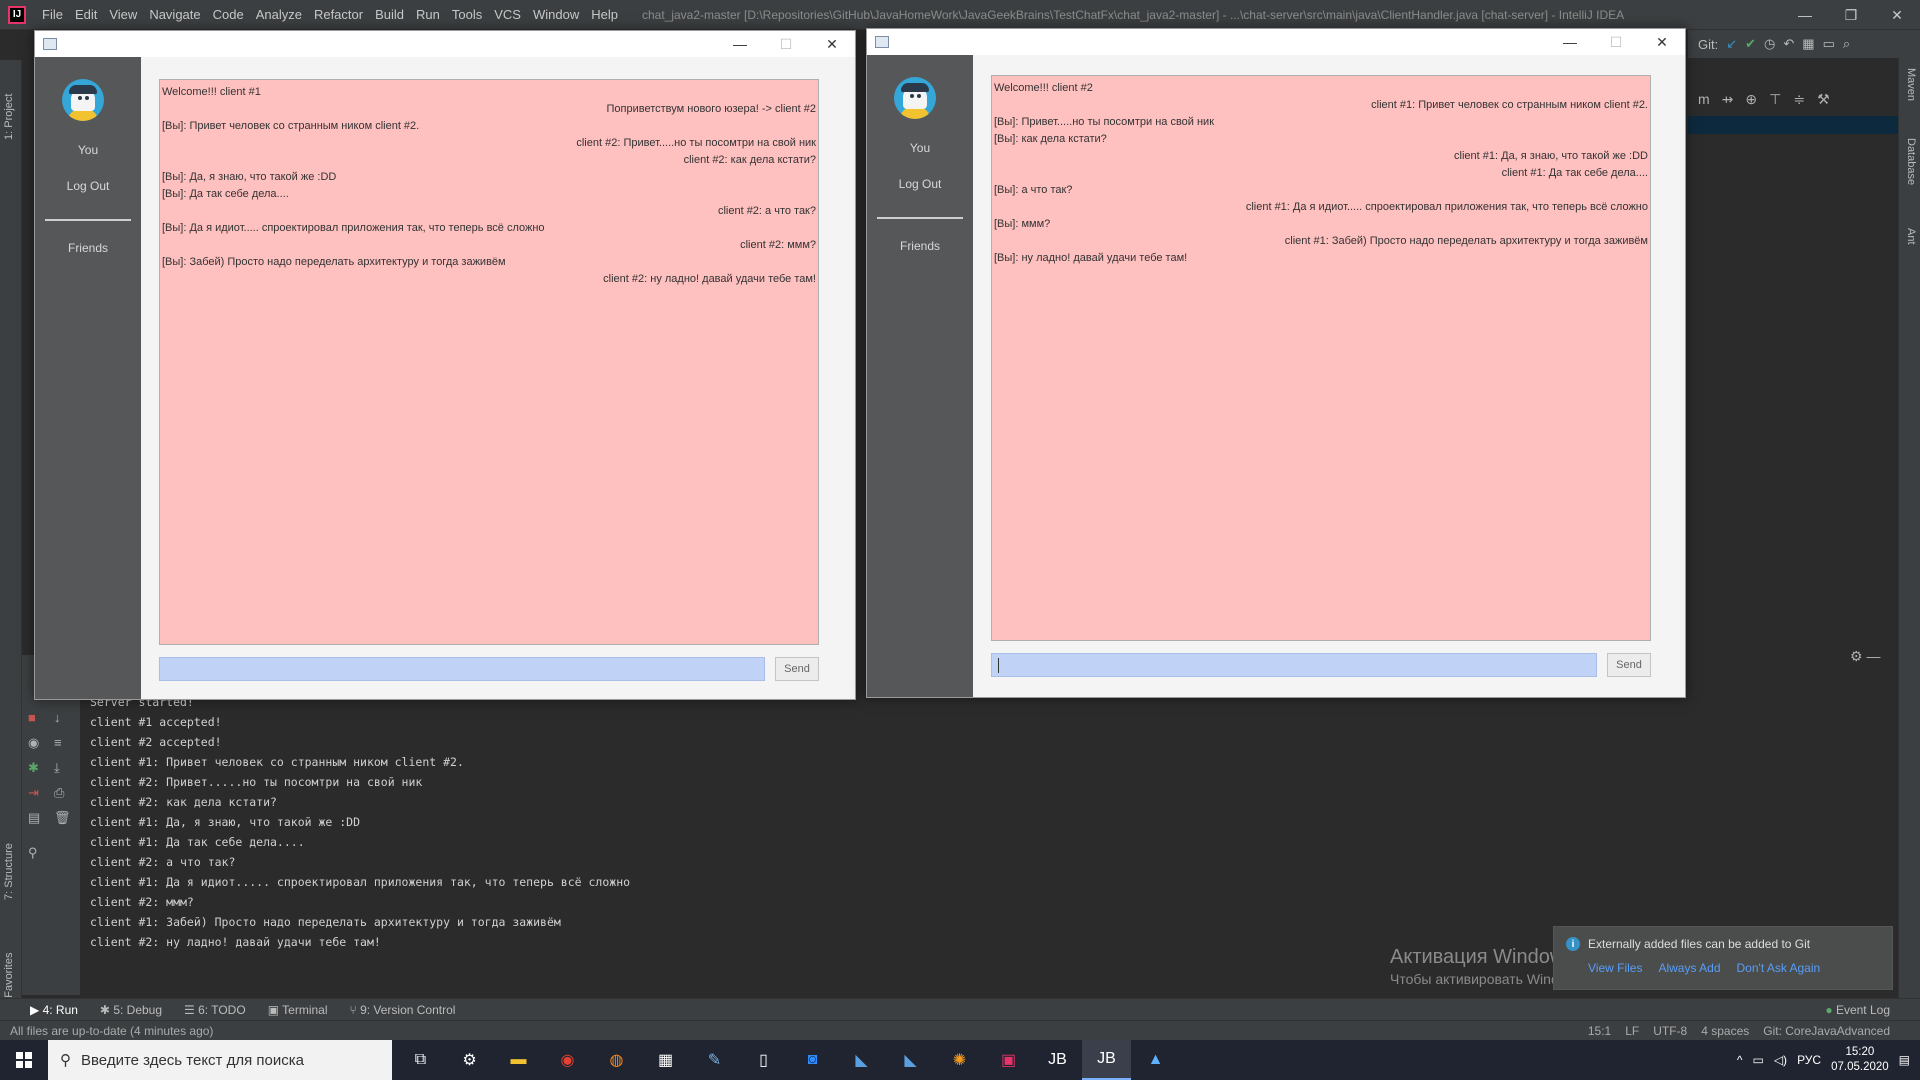 Image resolution: width=1920 pixels, height=1080 pixels. I want to click on input-language: РУС, so click(1809, 1060).